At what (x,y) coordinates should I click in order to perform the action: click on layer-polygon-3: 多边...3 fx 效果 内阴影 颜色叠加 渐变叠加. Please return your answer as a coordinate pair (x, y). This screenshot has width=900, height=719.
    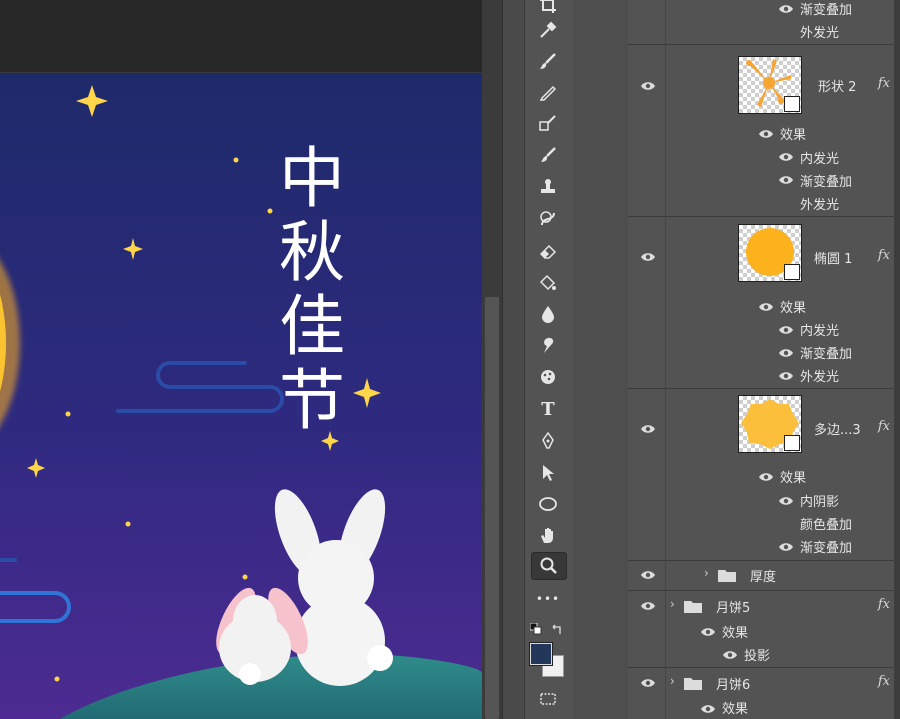
    Looking at the image, I should click on (764, 474).